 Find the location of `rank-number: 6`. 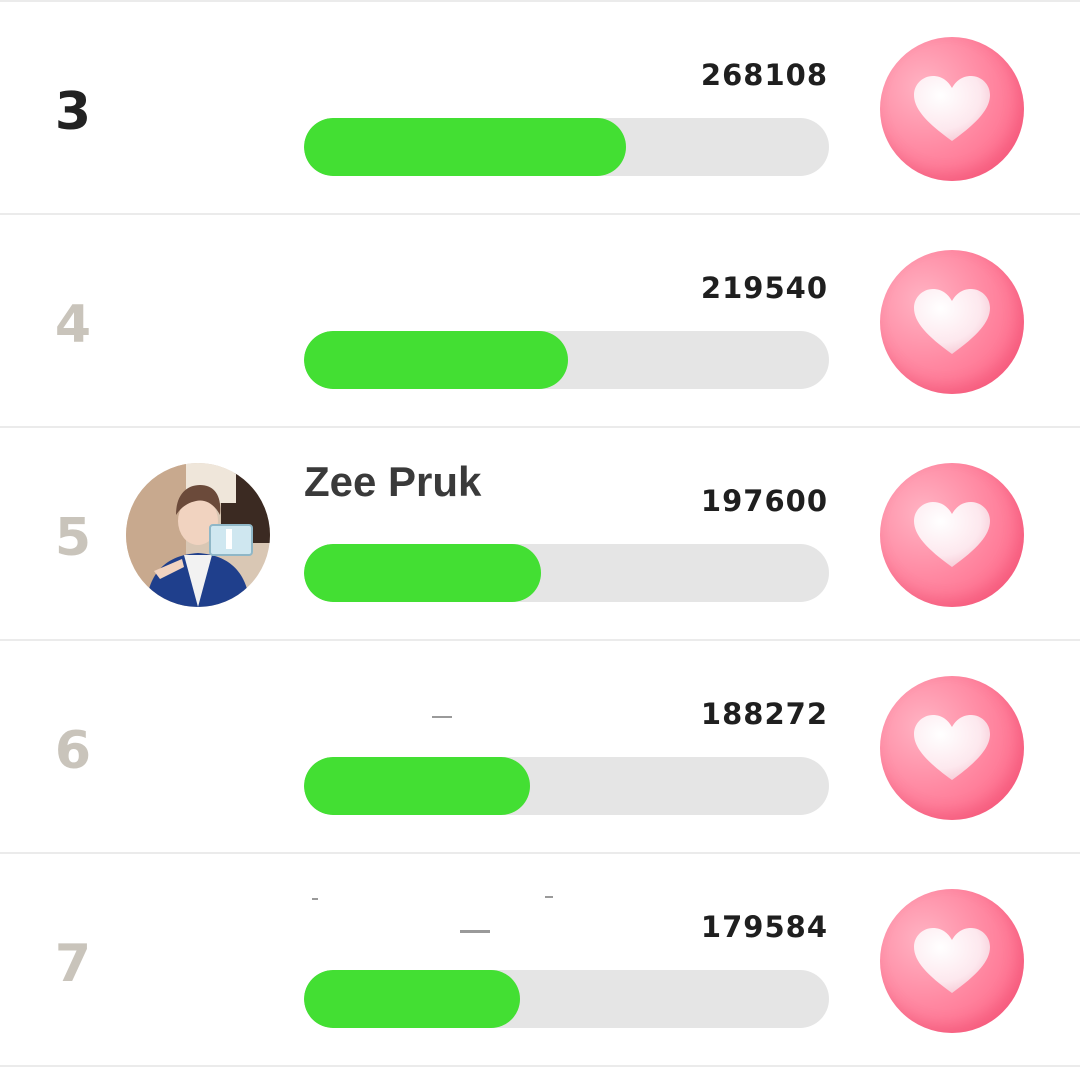

rank-number: 6 is located at coordinates (73, 751).